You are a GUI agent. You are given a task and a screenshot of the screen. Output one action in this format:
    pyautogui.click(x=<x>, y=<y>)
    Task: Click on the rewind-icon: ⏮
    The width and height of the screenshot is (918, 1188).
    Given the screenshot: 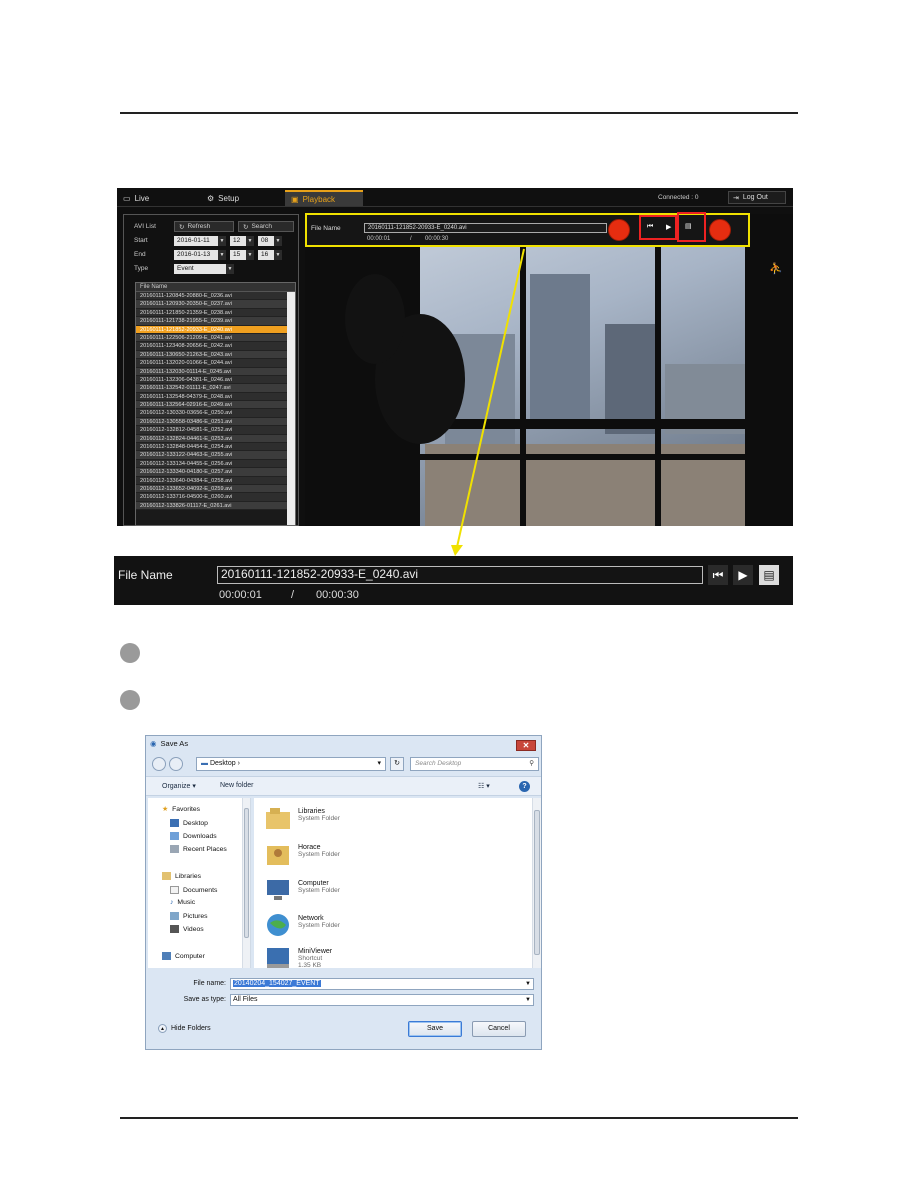 What is the action you would take?
    pyautogui.click(x=650, y=227)
    